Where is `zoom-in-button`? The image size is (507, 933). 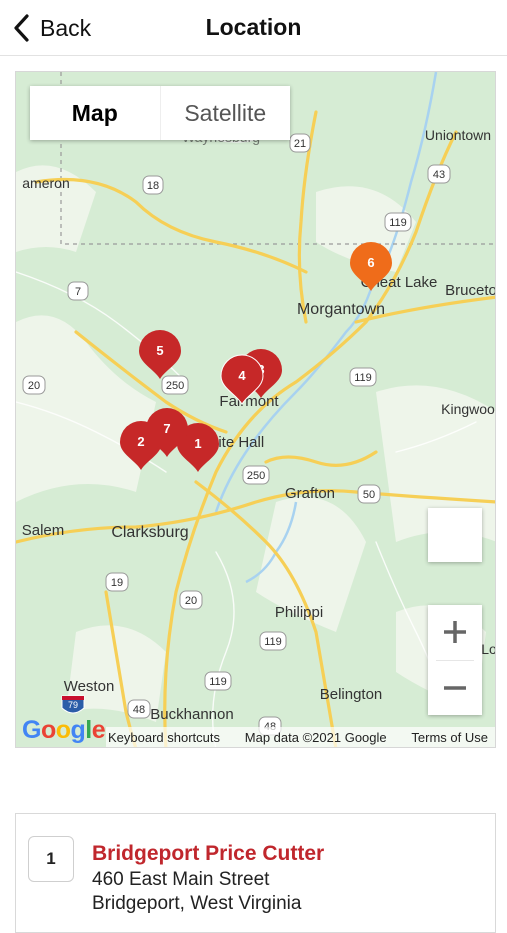
zoom-in-button is located at coordinates (455, 632).